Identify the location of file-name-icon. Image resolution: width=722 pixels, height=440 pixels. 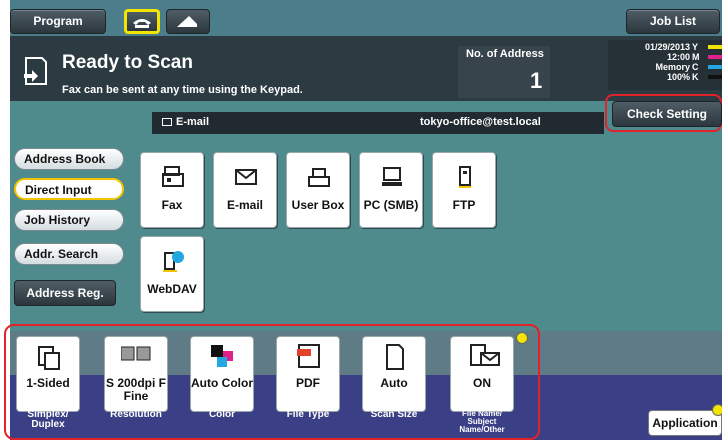
(485, 355).